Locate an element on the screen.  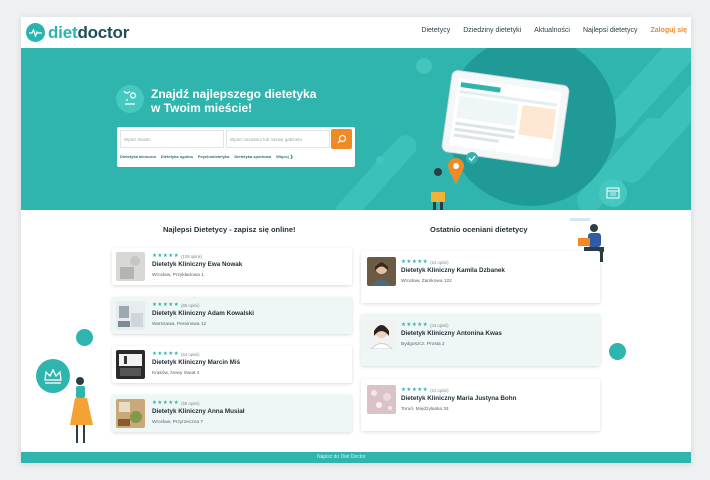
footer-bar: Napisz do Diet Doctor is located at coordinates (356, 457).